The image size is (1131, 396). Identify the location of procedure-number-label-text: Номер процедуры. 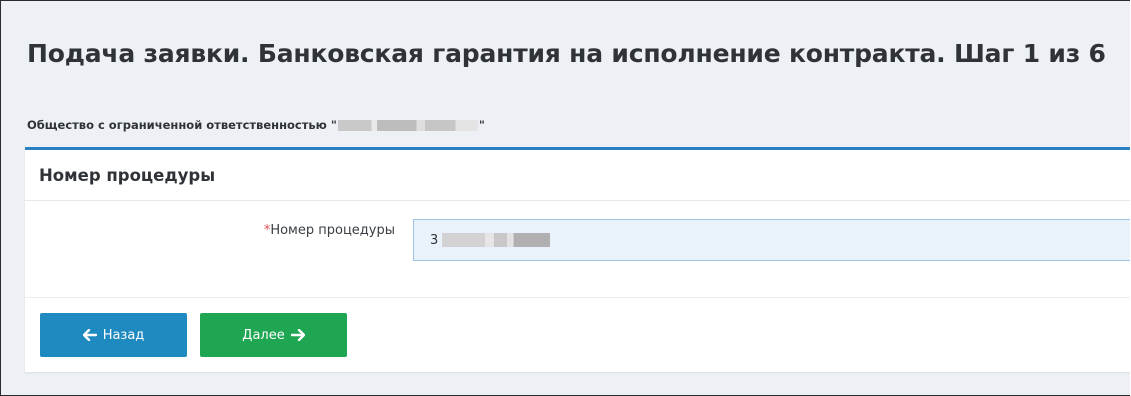
(332, 230).